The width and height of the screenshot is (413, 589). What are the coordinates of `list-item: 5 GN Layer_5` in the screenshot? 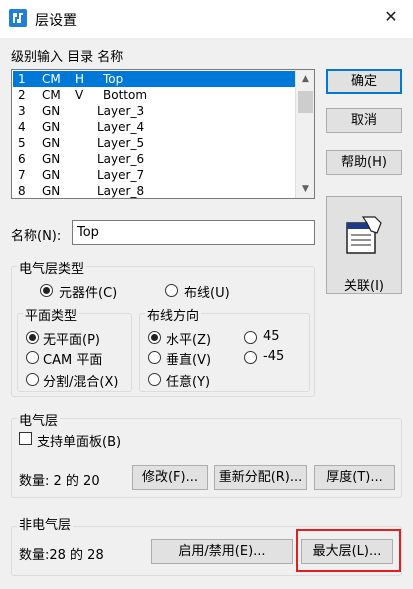 It's located at (154, 143).